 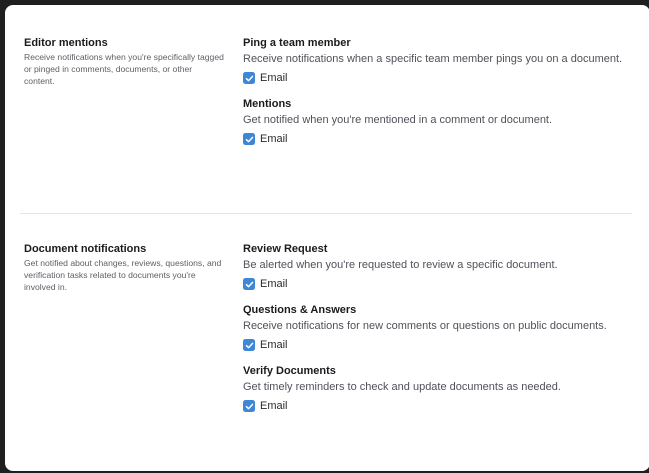 I want to click on section-title: Document notifications, so click(x=85, y=249).